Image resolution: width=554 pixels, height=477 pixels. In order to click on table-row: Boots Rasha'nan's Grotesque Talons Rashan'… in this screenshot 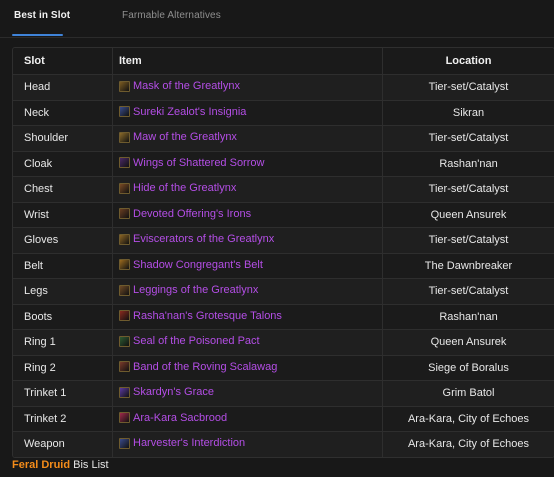, I will do `click(283, 317)`.